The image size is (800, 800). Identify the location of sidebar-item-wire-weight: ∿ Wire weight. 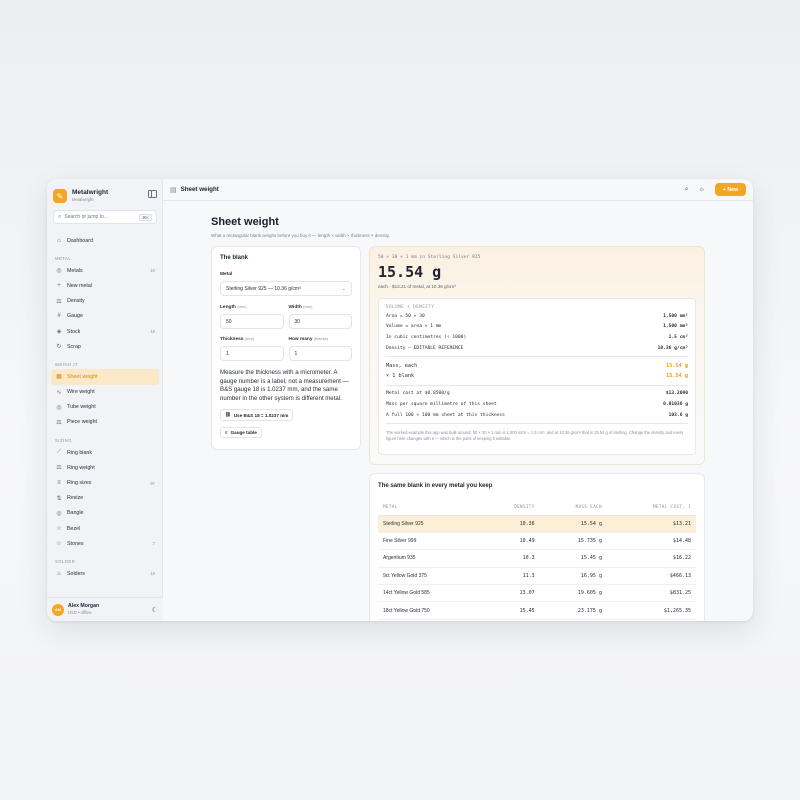
(105, 392).